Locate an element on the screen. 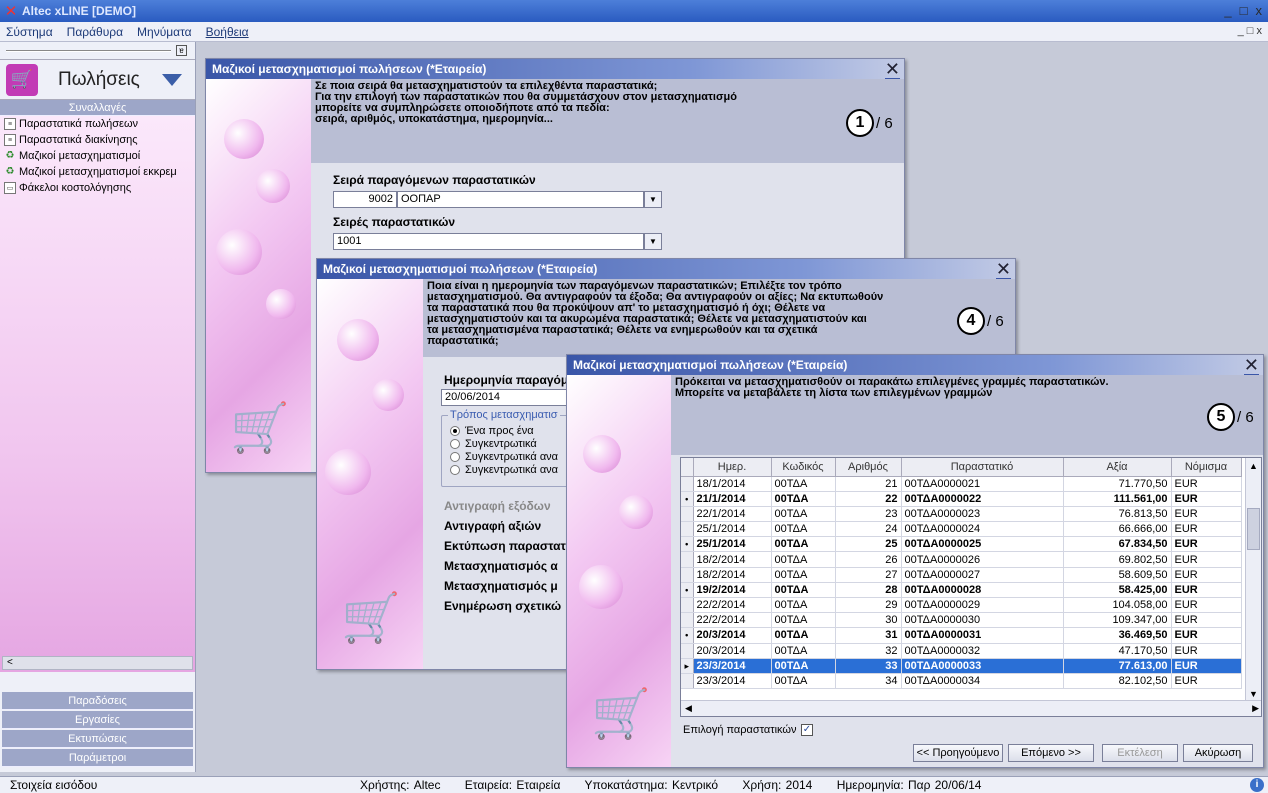 This screenshot has height=793, width=1268. series-name-field: ΟΟΠΑΡ is located at coordinates (520, 199).